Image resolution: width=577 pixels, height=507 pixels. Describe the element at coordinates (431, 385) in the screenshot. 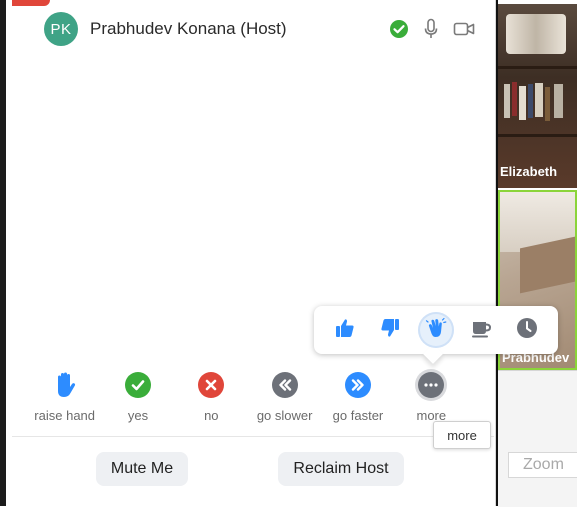

I see `ellipsis-icon` at that location.